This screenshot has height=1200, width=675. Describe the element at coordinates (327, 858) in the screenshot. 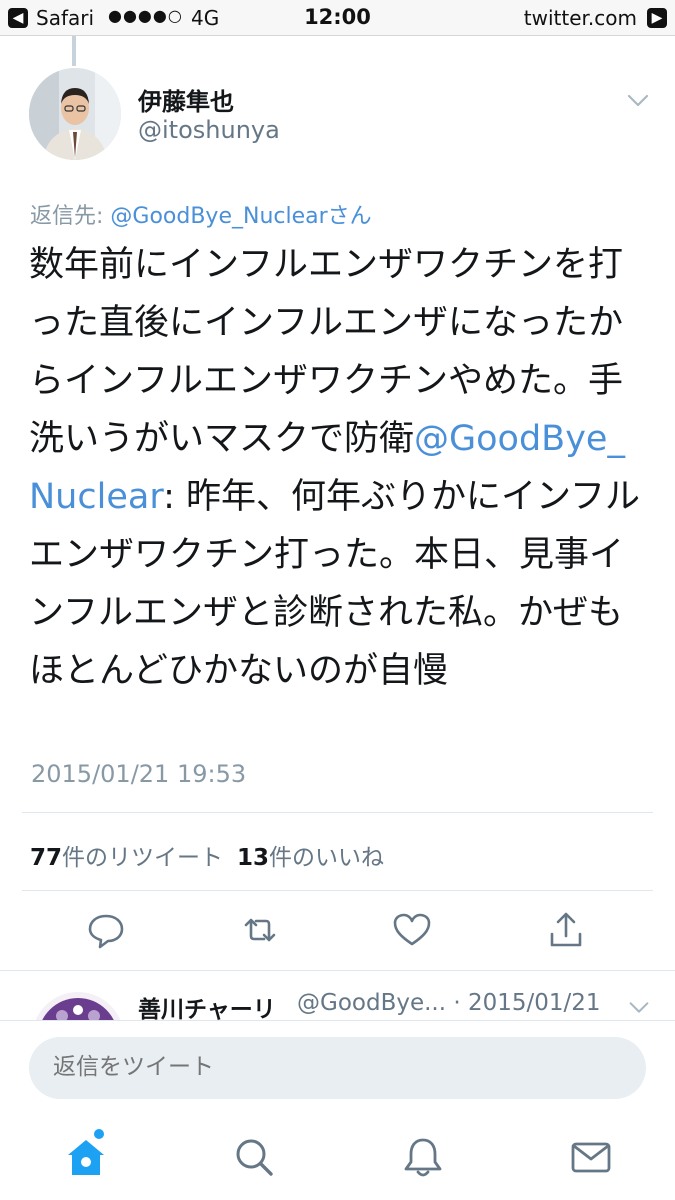

I see `like-label: 件のいいね` at that location.